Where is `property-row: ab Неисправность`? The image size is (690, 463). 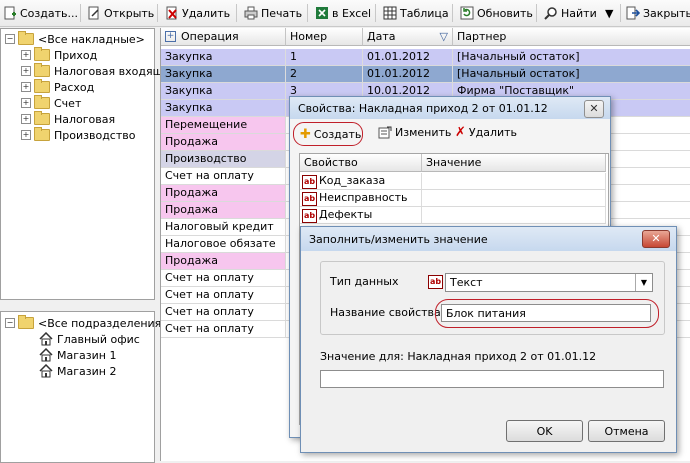
property-row: ab Неисправность is located at coordinates (453, 198).